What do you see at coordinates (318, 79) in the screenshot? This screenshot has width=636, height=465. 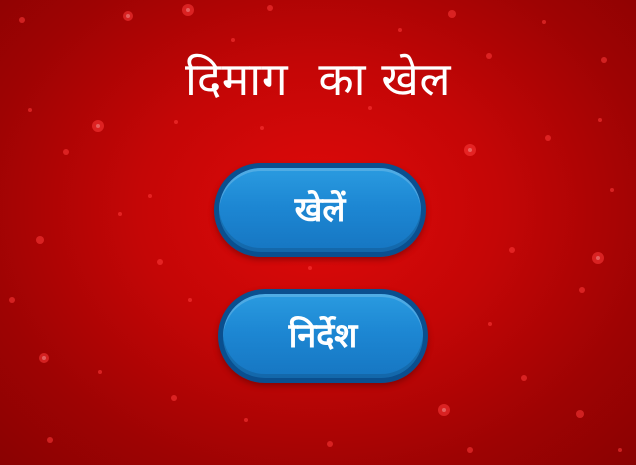 I see `game-title: दिमाग का खेल` at bounding box center [318, 79].